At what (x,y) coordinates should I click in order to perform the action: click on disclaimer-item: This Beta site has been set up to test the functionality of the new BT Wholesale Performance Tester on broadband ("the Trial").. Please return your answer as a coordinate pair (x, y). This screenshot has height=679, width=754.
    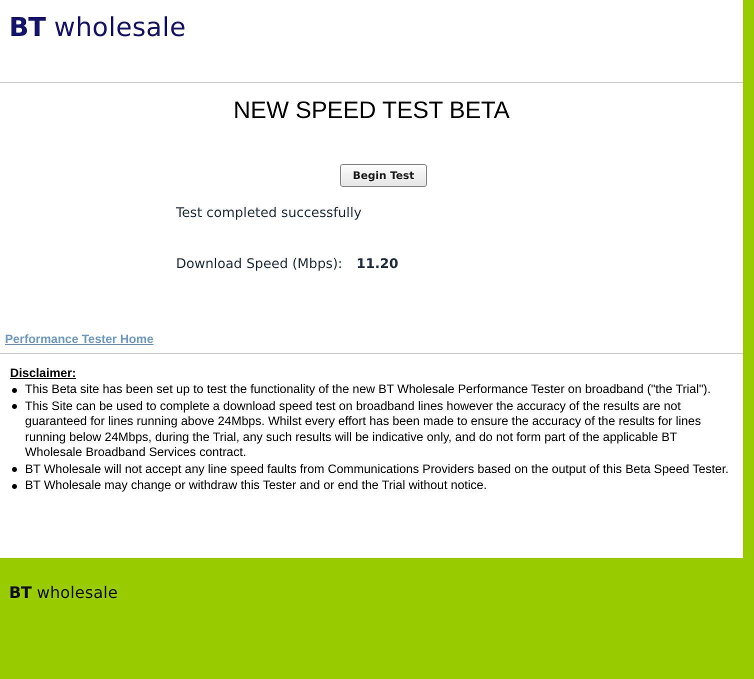
    Looking at the image, I should click on (368, 390).